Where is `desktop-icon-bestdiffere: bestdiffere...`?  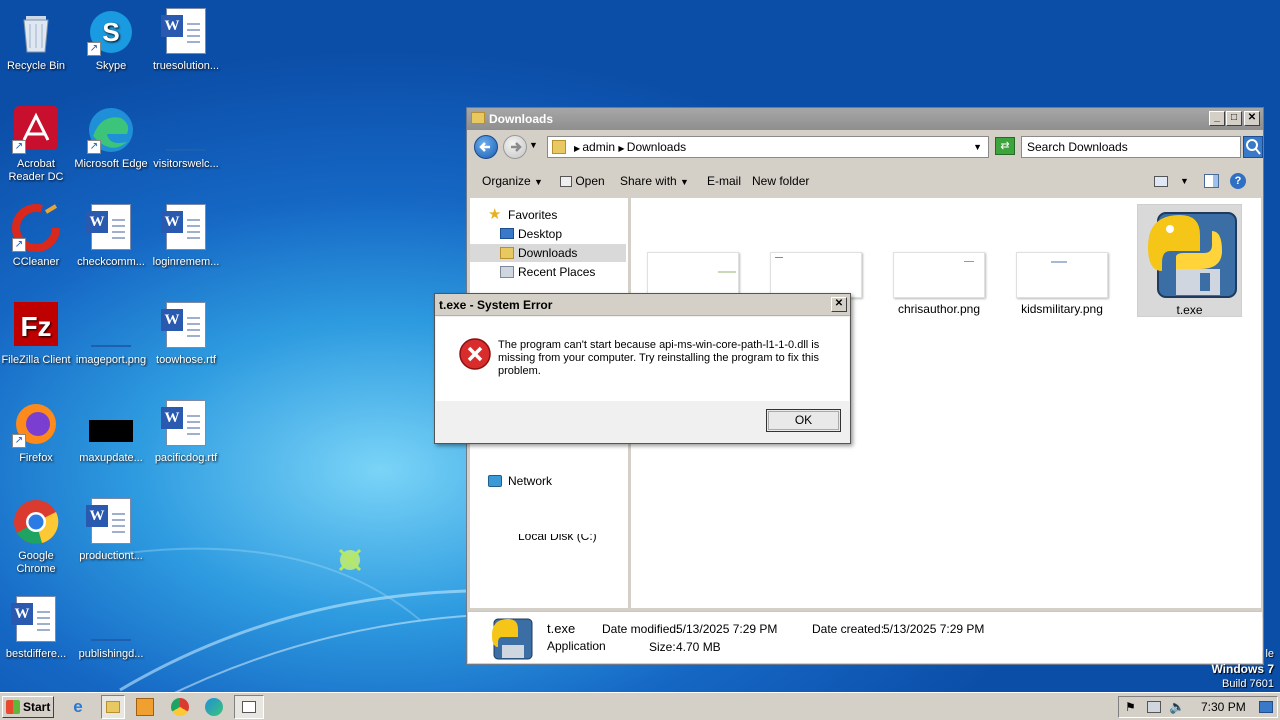
desktop-icon-bestdiffere: bestdiffere... is located at coordinates (37, 628).